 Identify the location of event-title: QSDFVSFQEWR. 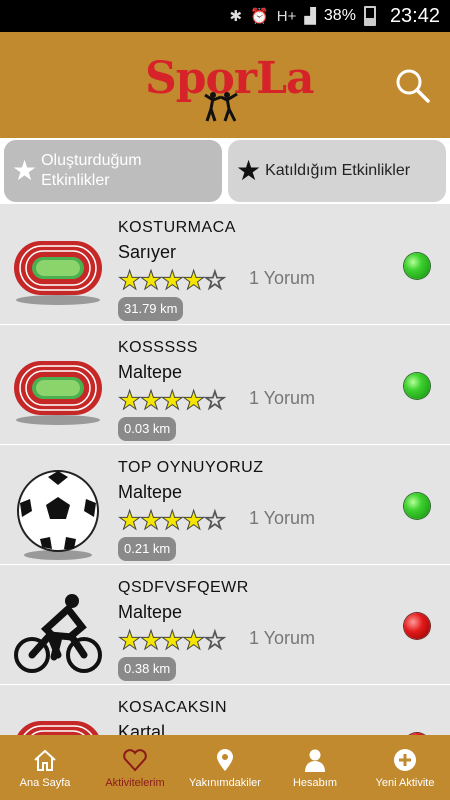
(183, 587).